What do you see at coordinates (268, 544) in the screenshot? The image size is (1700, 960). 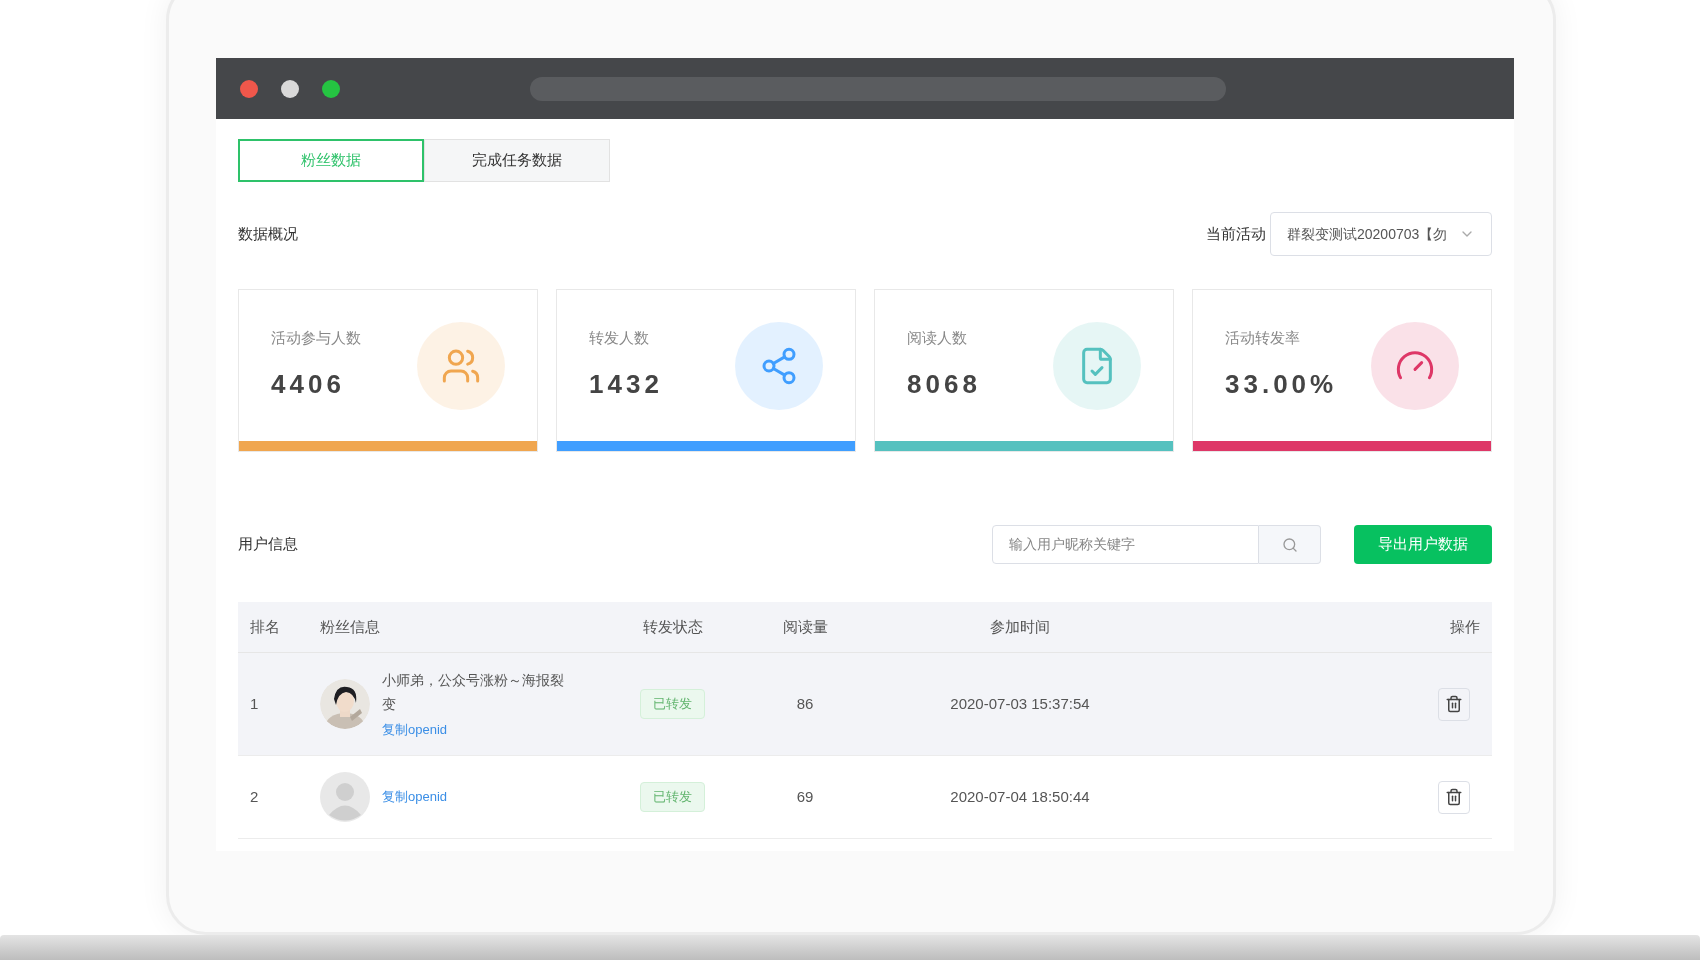 I see `section-title: 用户信息` at bounding box center [268, 544].